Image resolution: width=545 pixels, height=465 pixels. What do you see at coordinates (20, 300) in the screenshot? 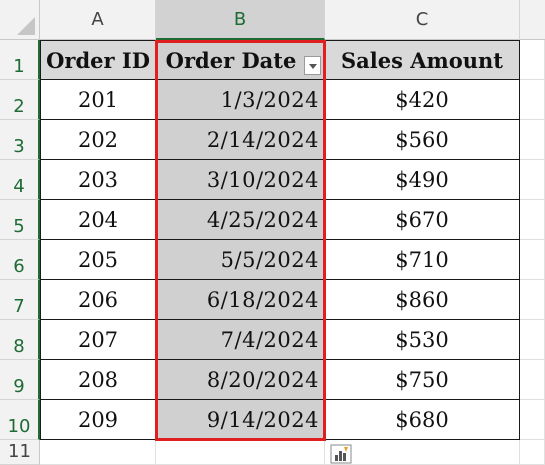
I see `row-header-7: 7` at bounding box center [20, 300].